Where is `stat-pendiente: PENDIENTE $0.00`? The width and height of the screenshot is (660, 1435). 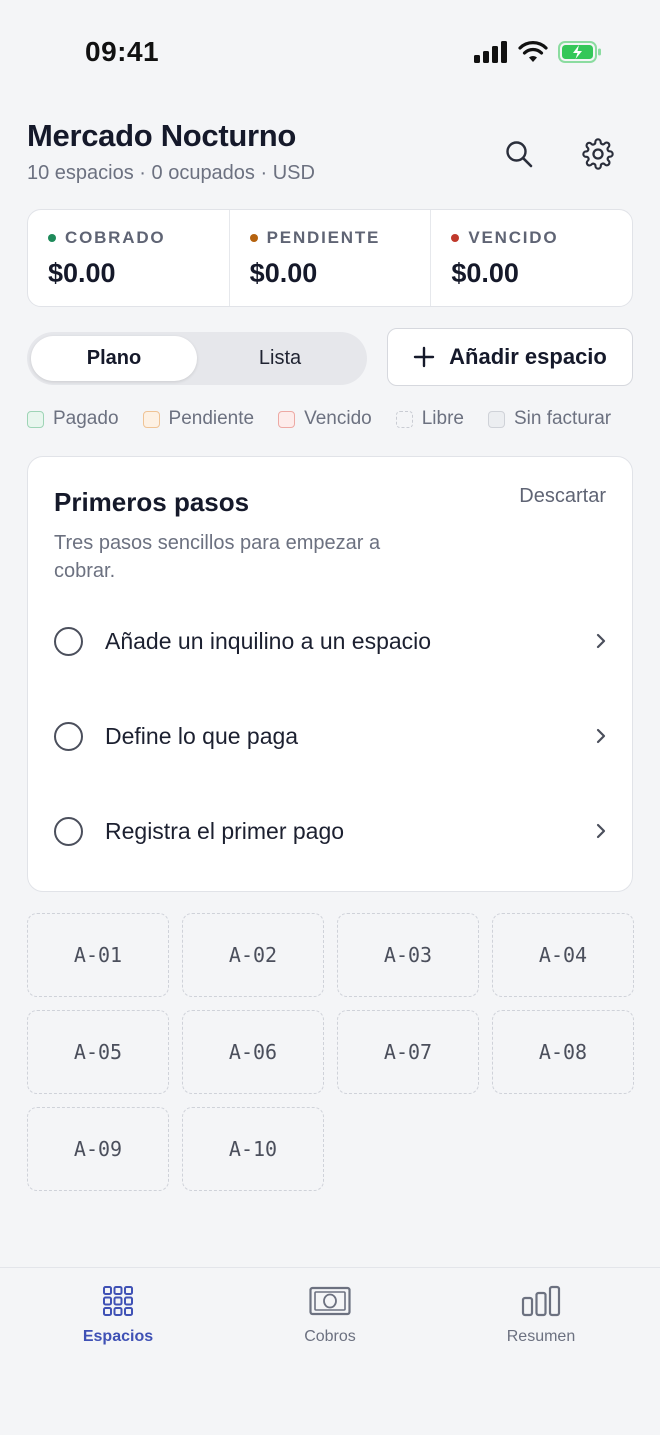
stat-pendiente: PENDIENTE $0.00 is located at coordinates (331, 258).